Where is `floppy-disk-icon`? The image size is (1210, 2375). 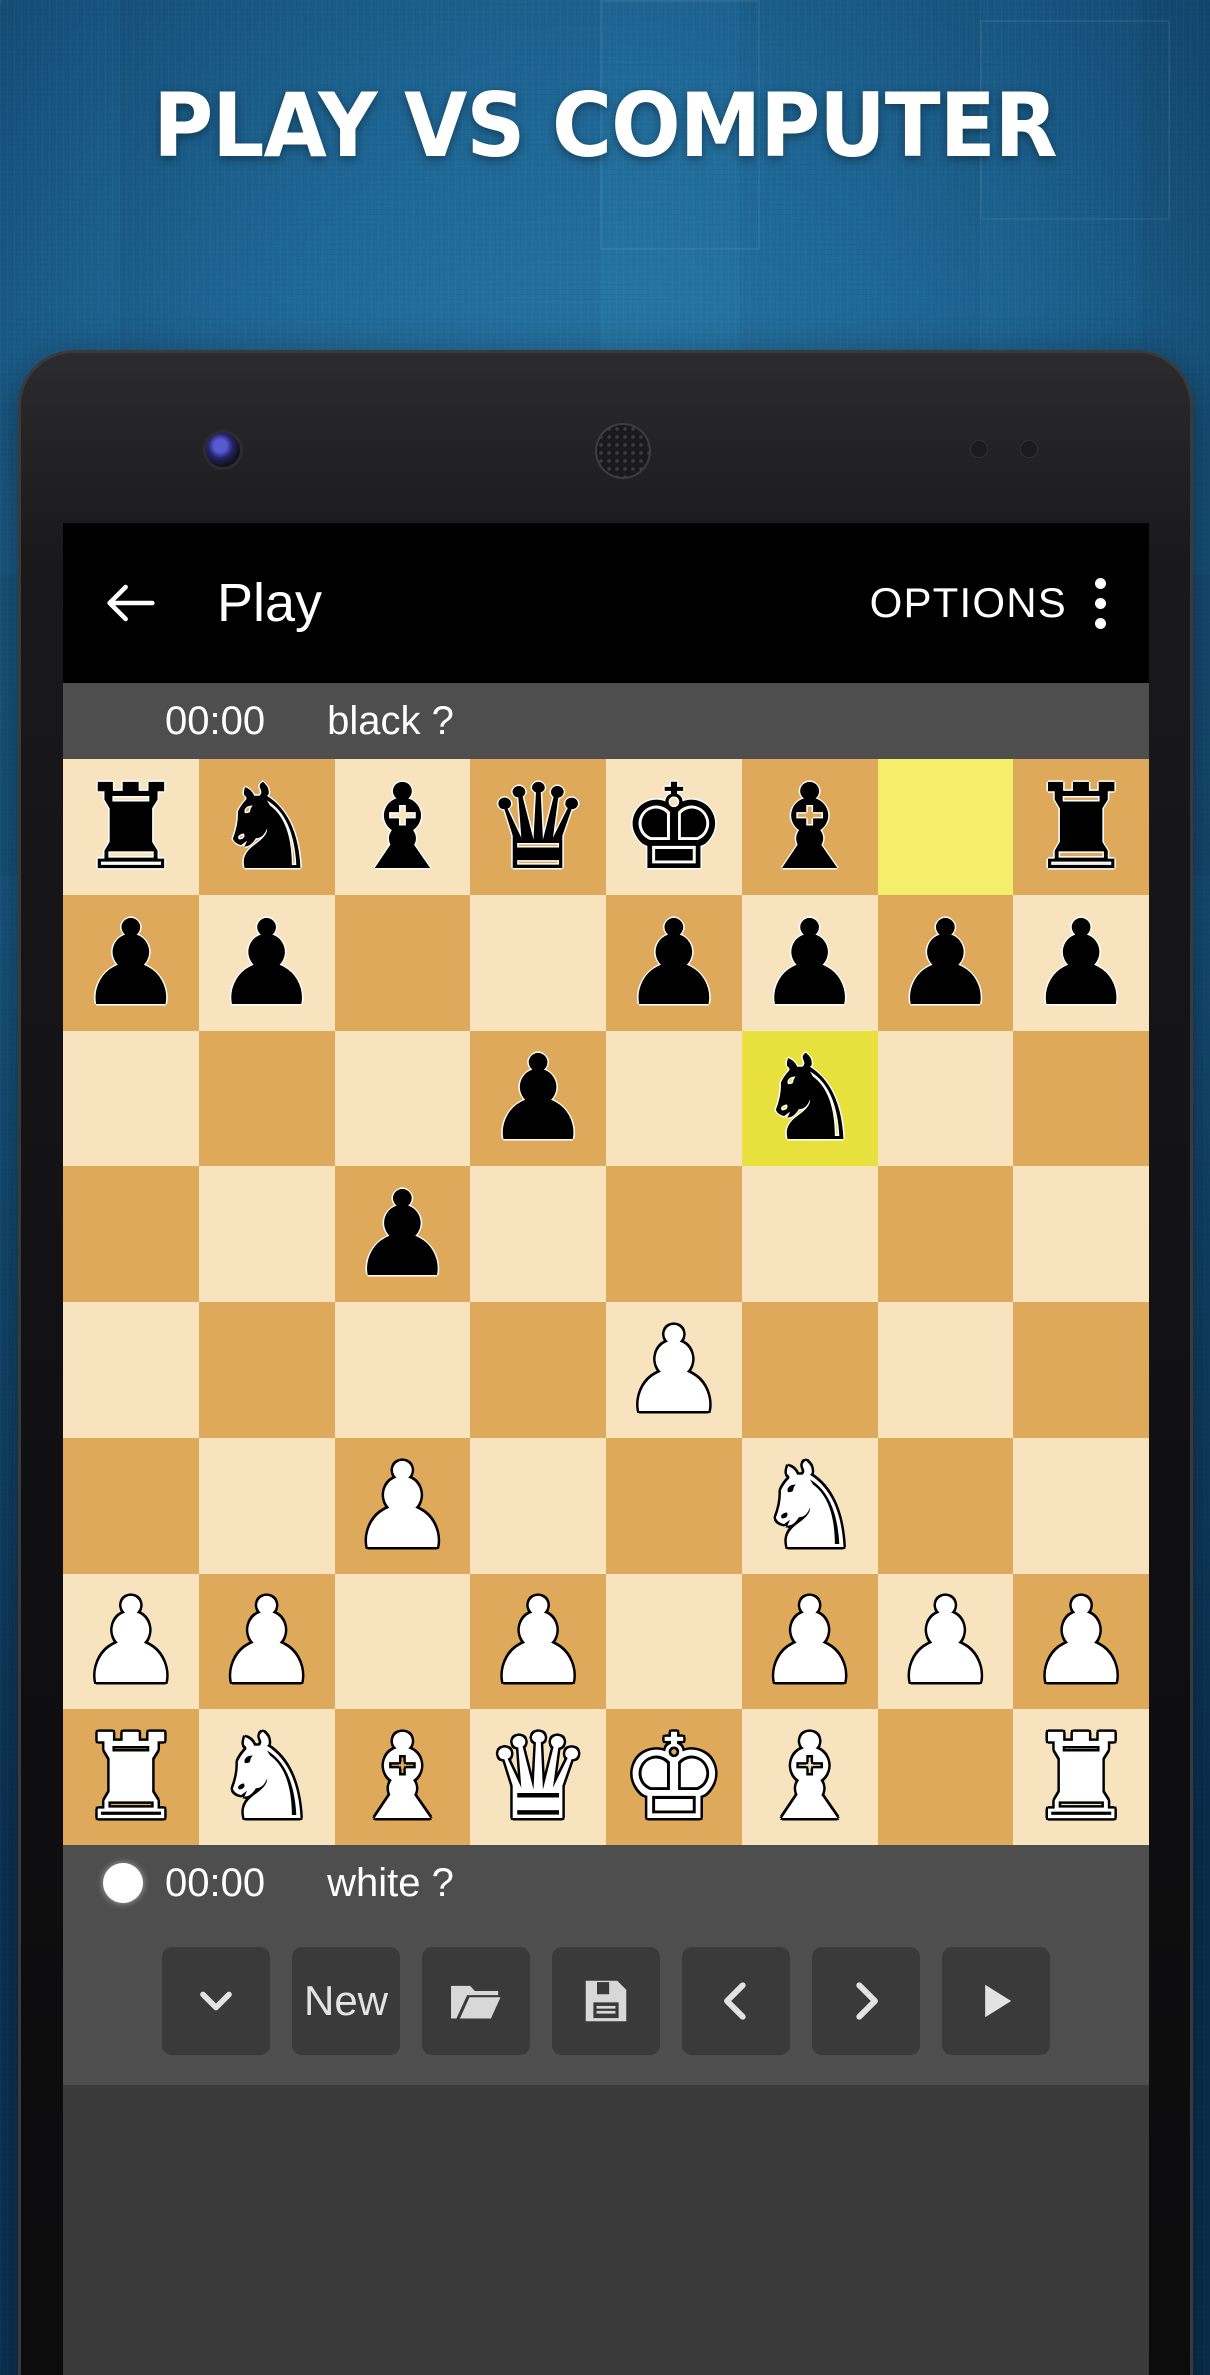
floppy-disk-icon is located at coordinates (606, 2001).